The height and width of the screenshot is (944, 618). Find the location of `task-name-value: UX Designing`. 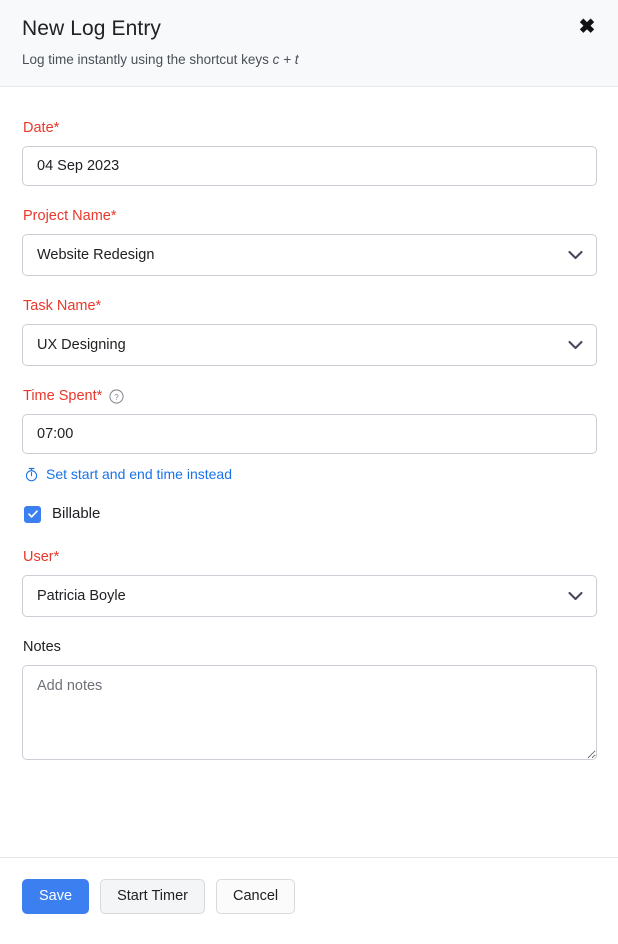

task-name-value: UX Designing is located at coordinates (81, 345).